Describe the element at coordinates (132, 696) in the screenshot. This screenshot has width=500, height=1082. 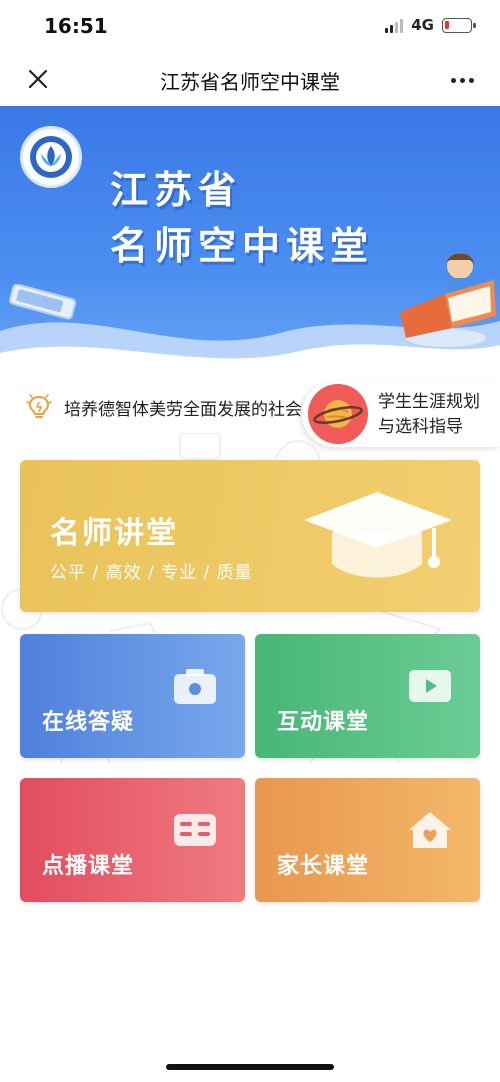
I see `online-qa-tile: 在线答疑` at that location.